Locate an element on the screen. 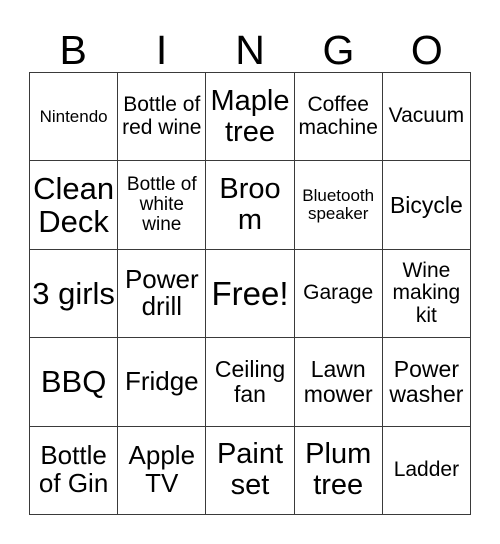 The width and height of the screenshot is (500, 544). bingo-cell-label: Bottle of Gin is located at coordinates (73, 469).